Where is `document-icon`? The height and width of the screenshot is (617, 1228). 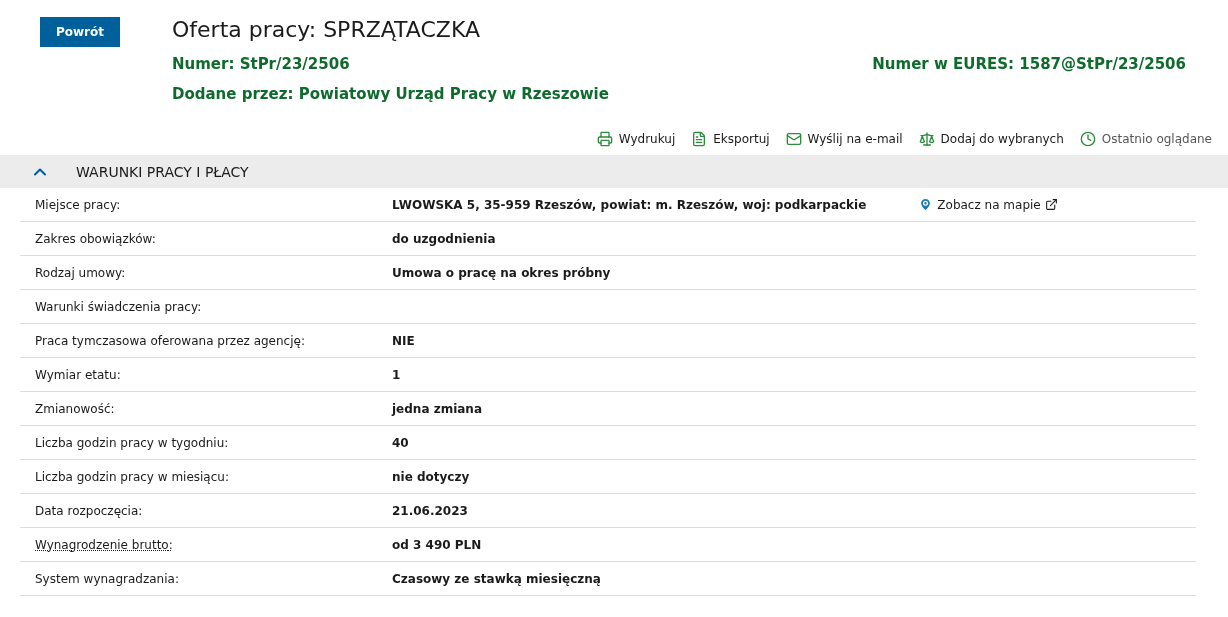
document-icon is located at coordinates (699, 139).